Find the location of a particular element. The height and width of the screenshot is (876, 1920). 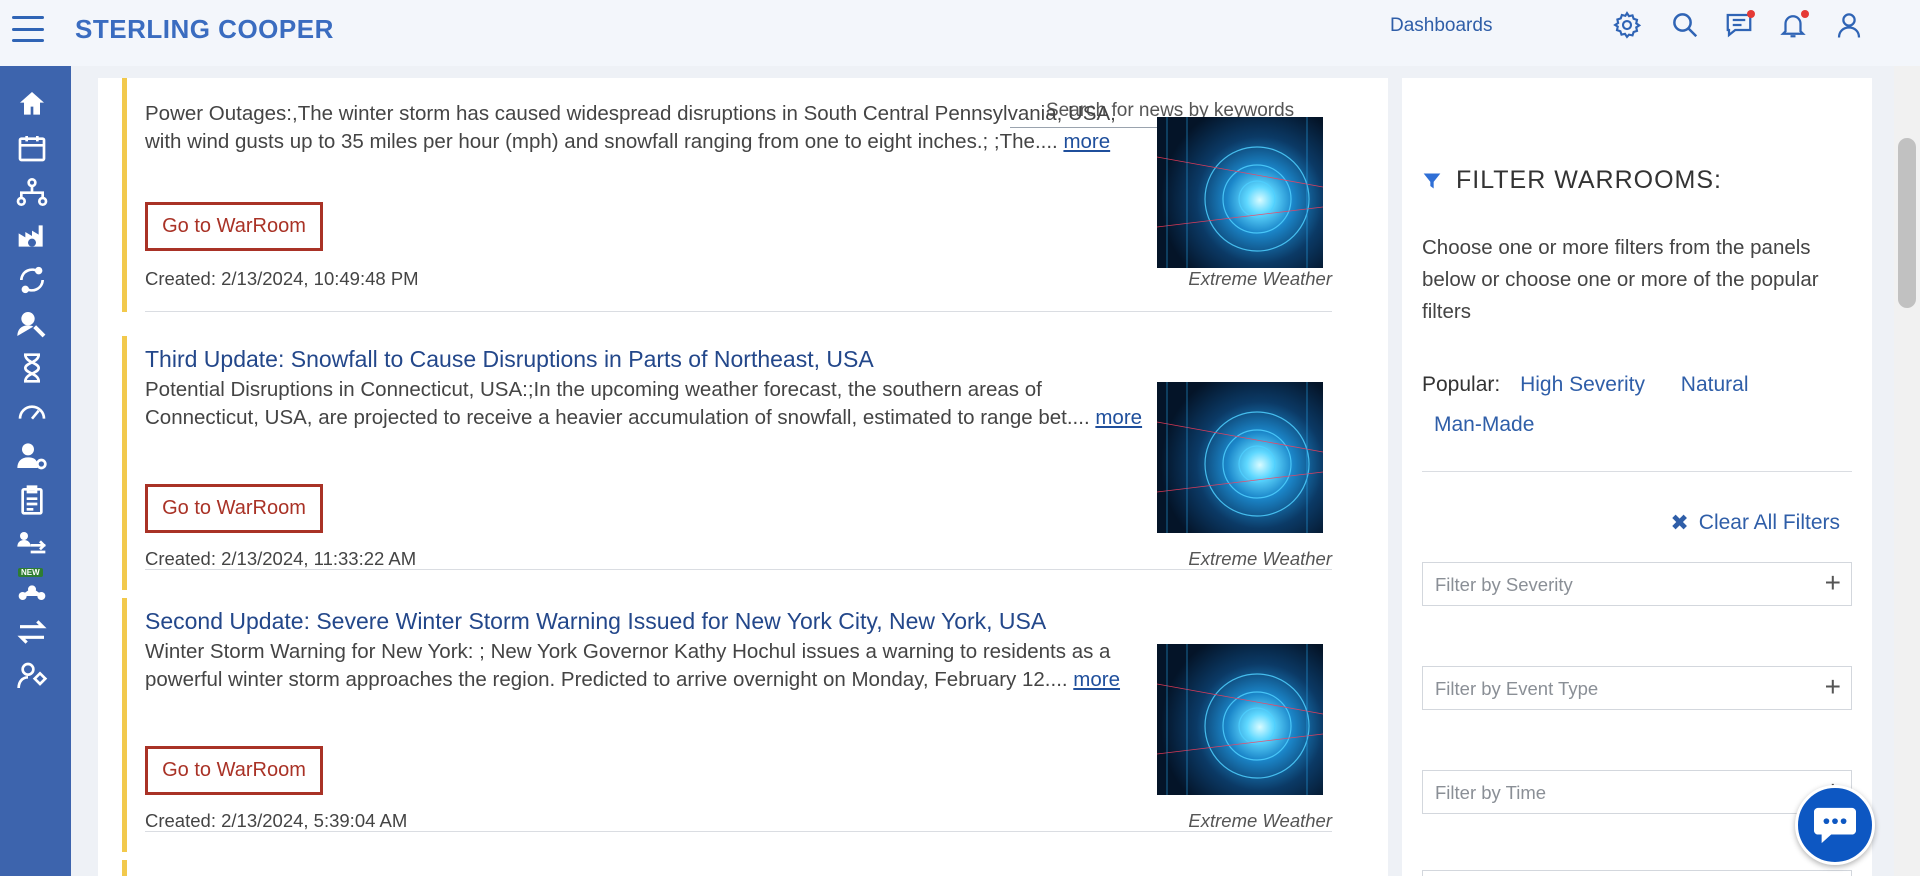

home-icon is located at coordinates (32, 104).